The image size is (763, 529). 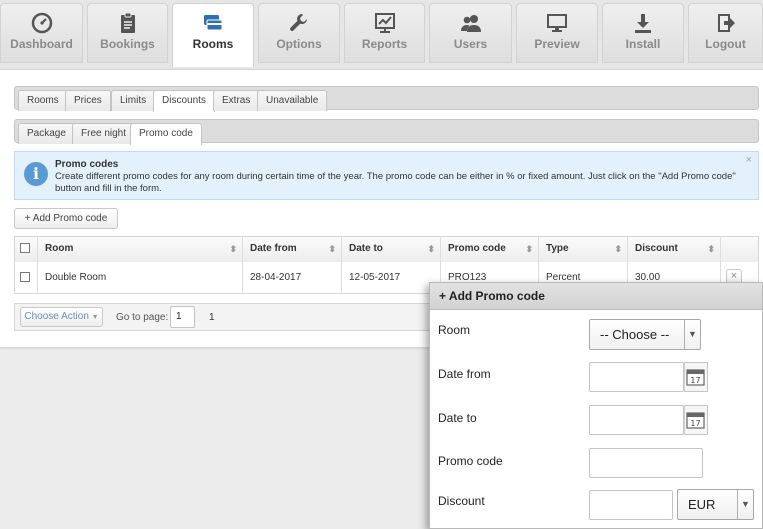 What do you see at coordinates (182, 317) in the screenshot?
I see `goto-page-input: 1` at bounding box center [182, 317].